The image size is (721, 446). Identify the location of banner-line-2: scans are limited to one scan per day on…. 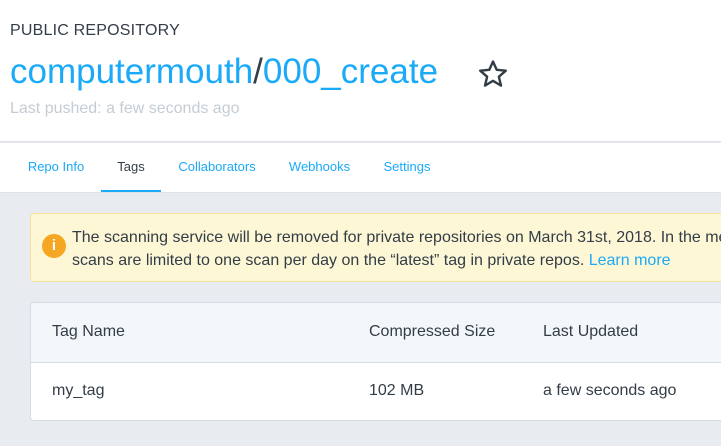
(396, 260).